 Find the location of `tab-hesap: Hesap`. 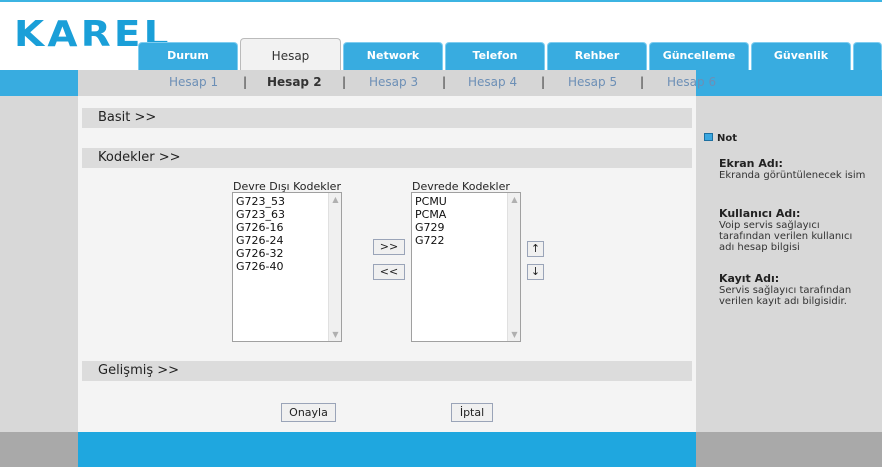

tab-hesap: Hesap is located at coordinates (290, 54).